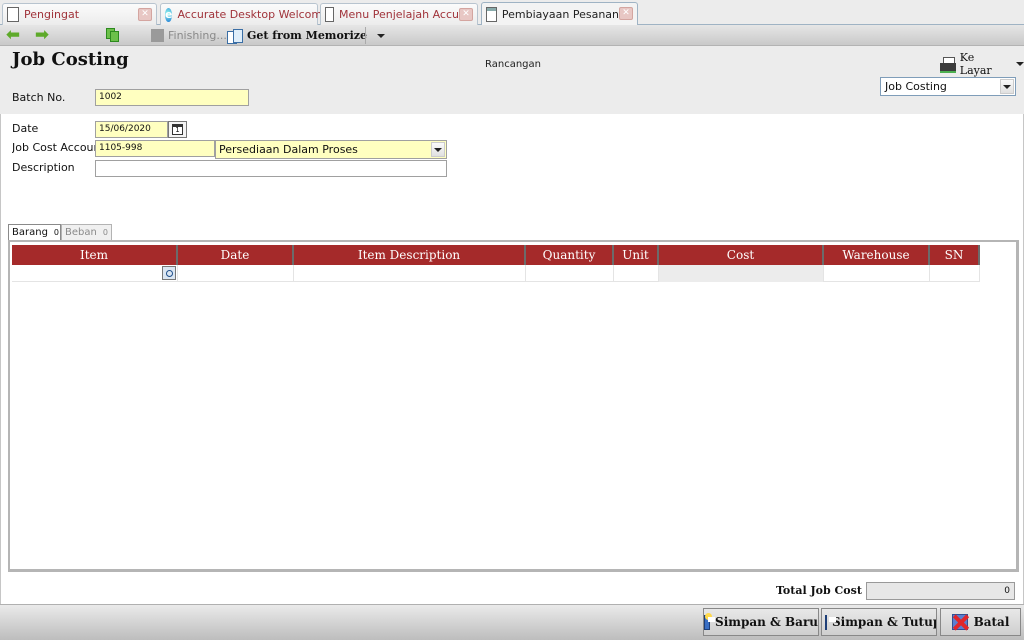  What do you see at coordinates (13, 35) in the screenshot?
I see `arrow-left-icon: ⬅` at bounding box center [13, 35].